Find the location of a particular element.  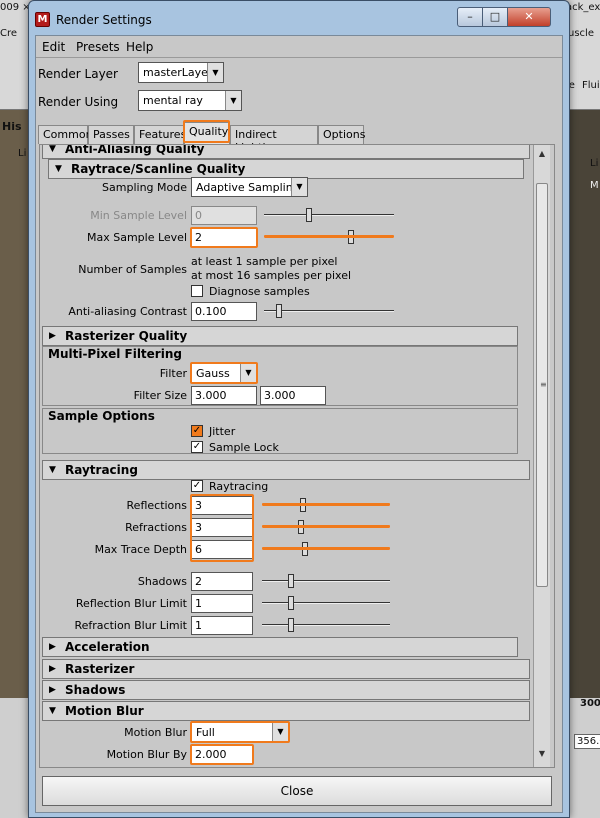

aa-contrast-input: 0.100 is located at coordinates (224, 311).